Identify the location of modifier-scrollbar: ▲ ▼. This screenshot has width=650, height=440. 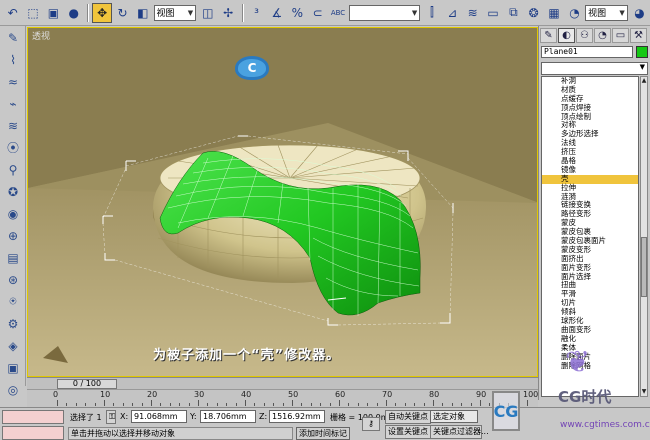
(644, 236).